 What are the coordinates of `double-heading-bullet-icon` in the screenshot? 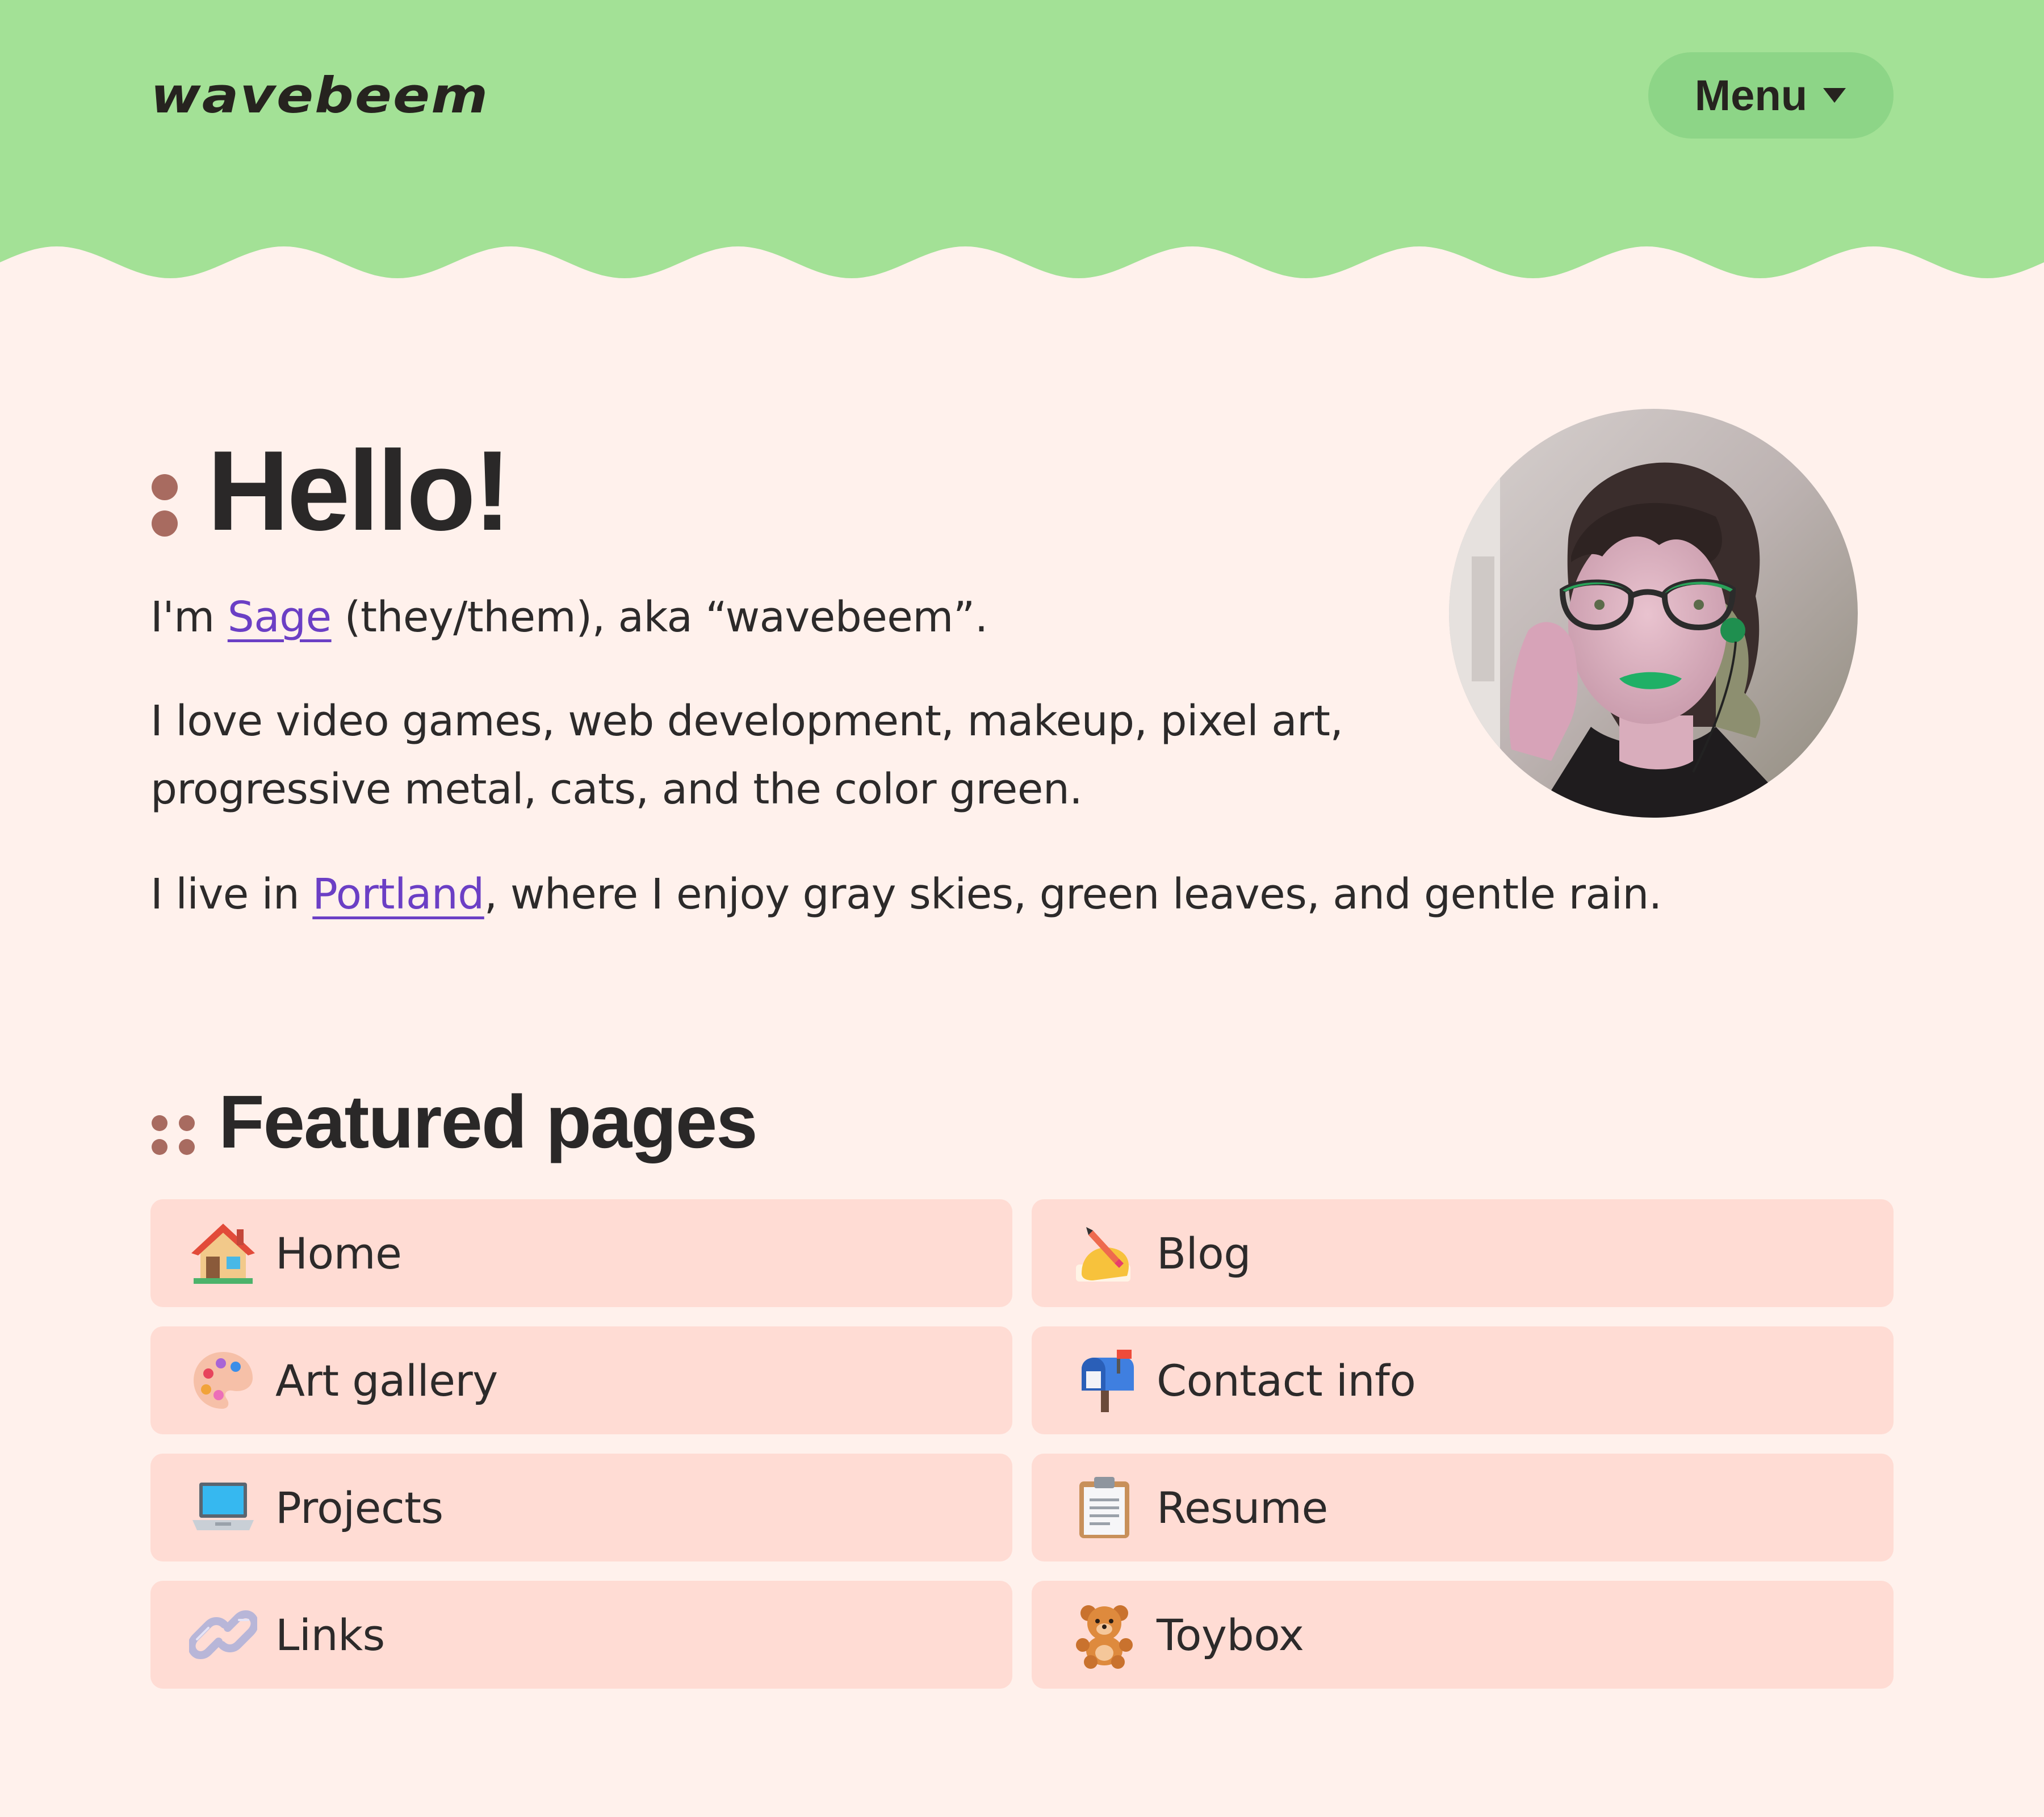 It's located at (173, 1122).